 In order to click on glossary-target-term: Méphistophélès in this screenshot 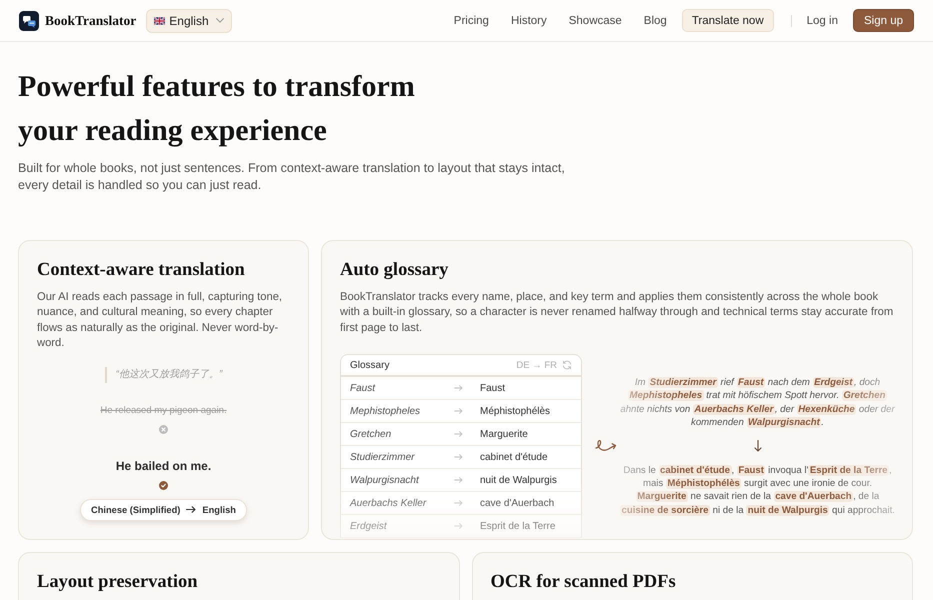, I will do `click(516, 411)`.